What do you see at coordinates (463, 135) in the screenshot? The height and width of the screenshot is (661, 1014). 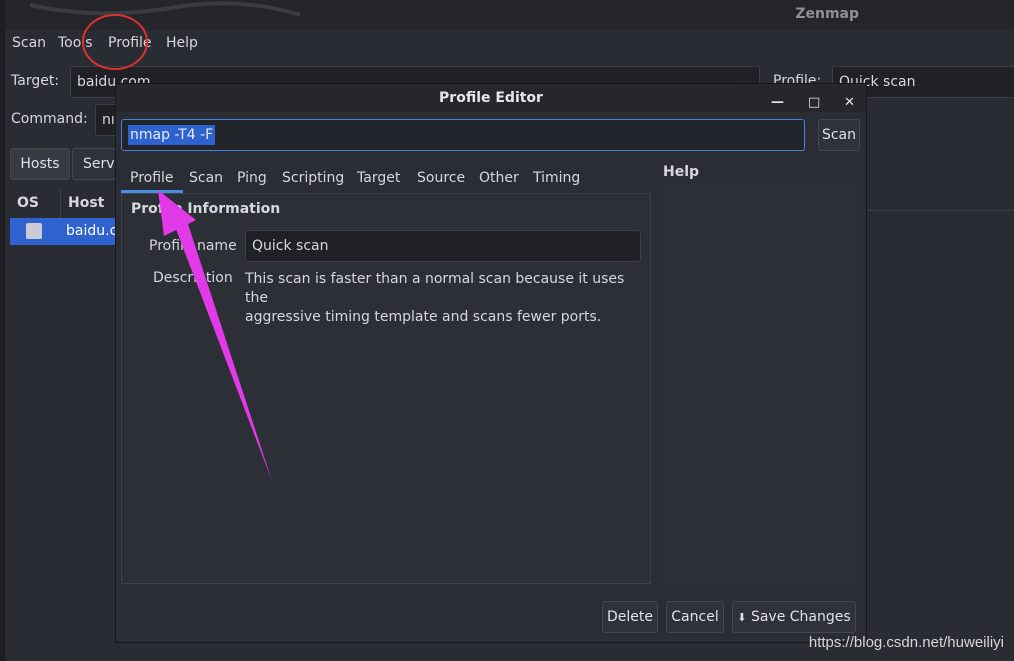 I see `command-entry: nmap -T4 -F` at bounding box center [463, 135].